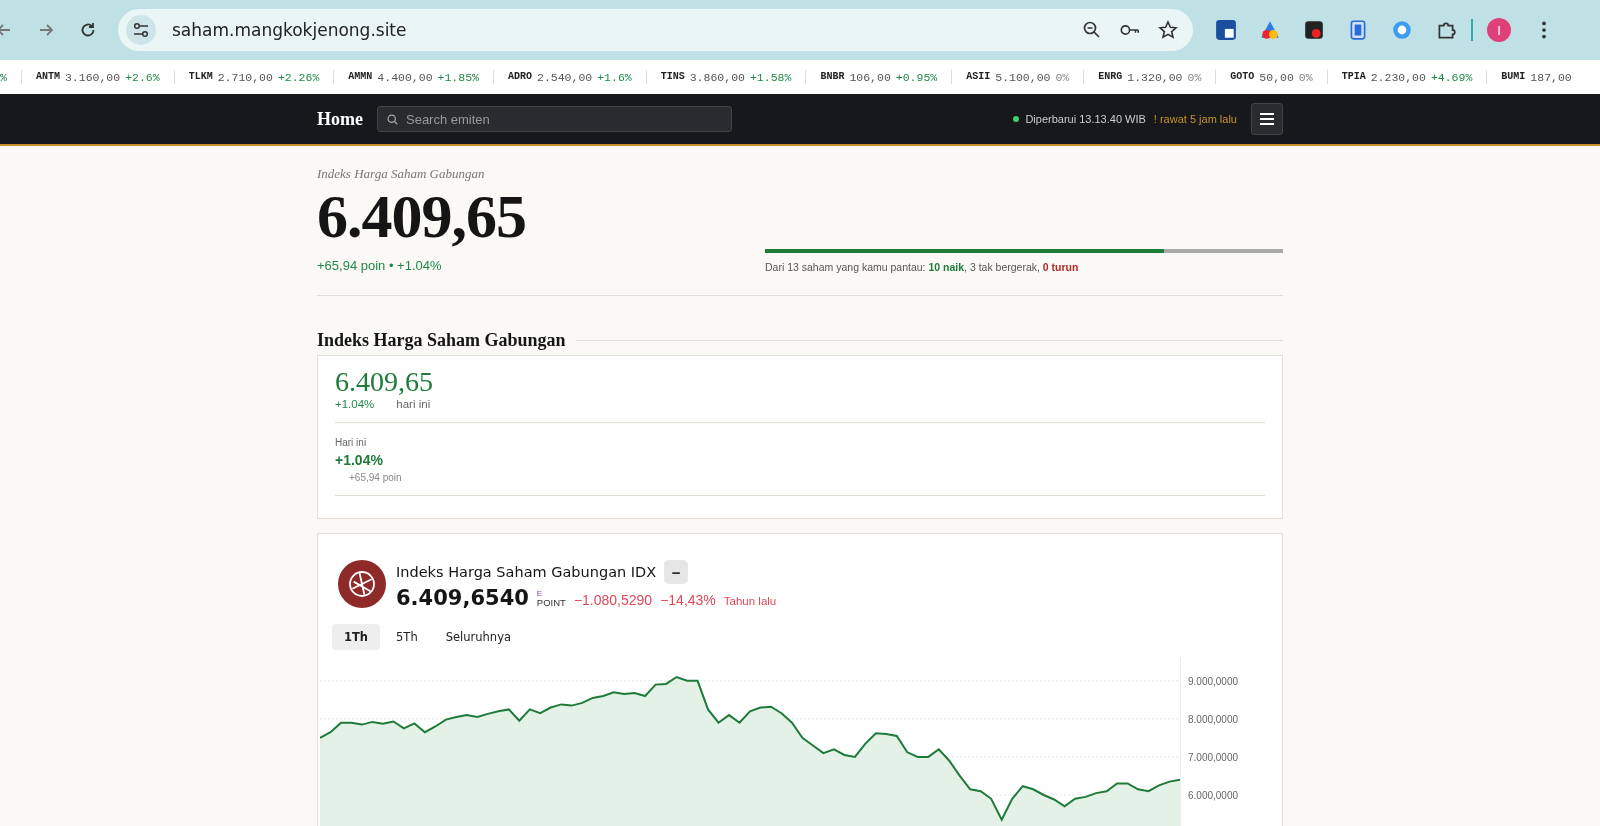  What do you see at coordinates (340, 119) in the screenshot?
I see `home-link: Home` at bounding box center [340, 119].